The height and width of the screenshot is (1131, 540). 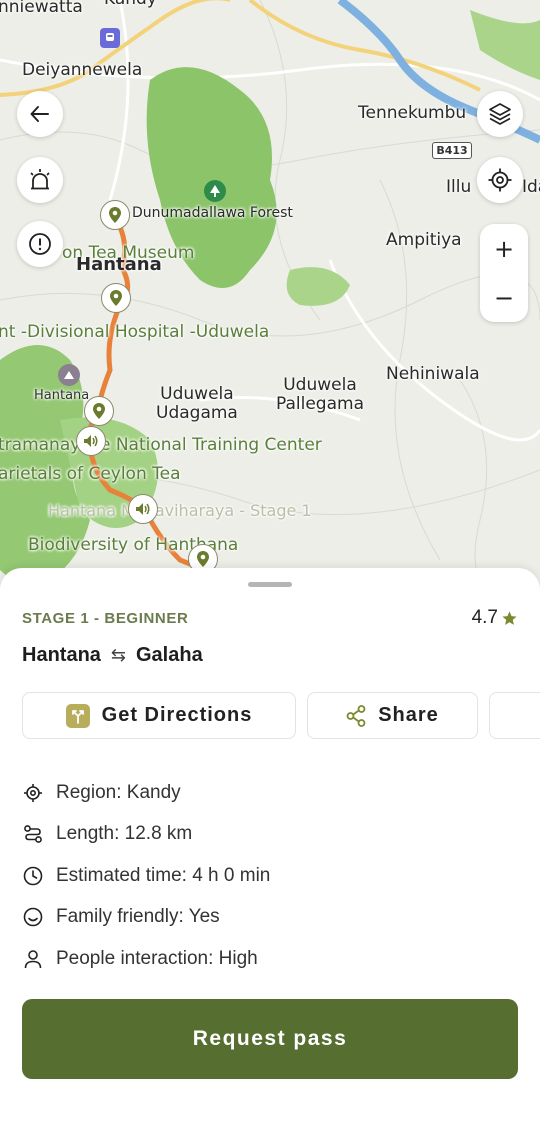 I want to click on zoom-controls: + −, so click(x=504, y=273).